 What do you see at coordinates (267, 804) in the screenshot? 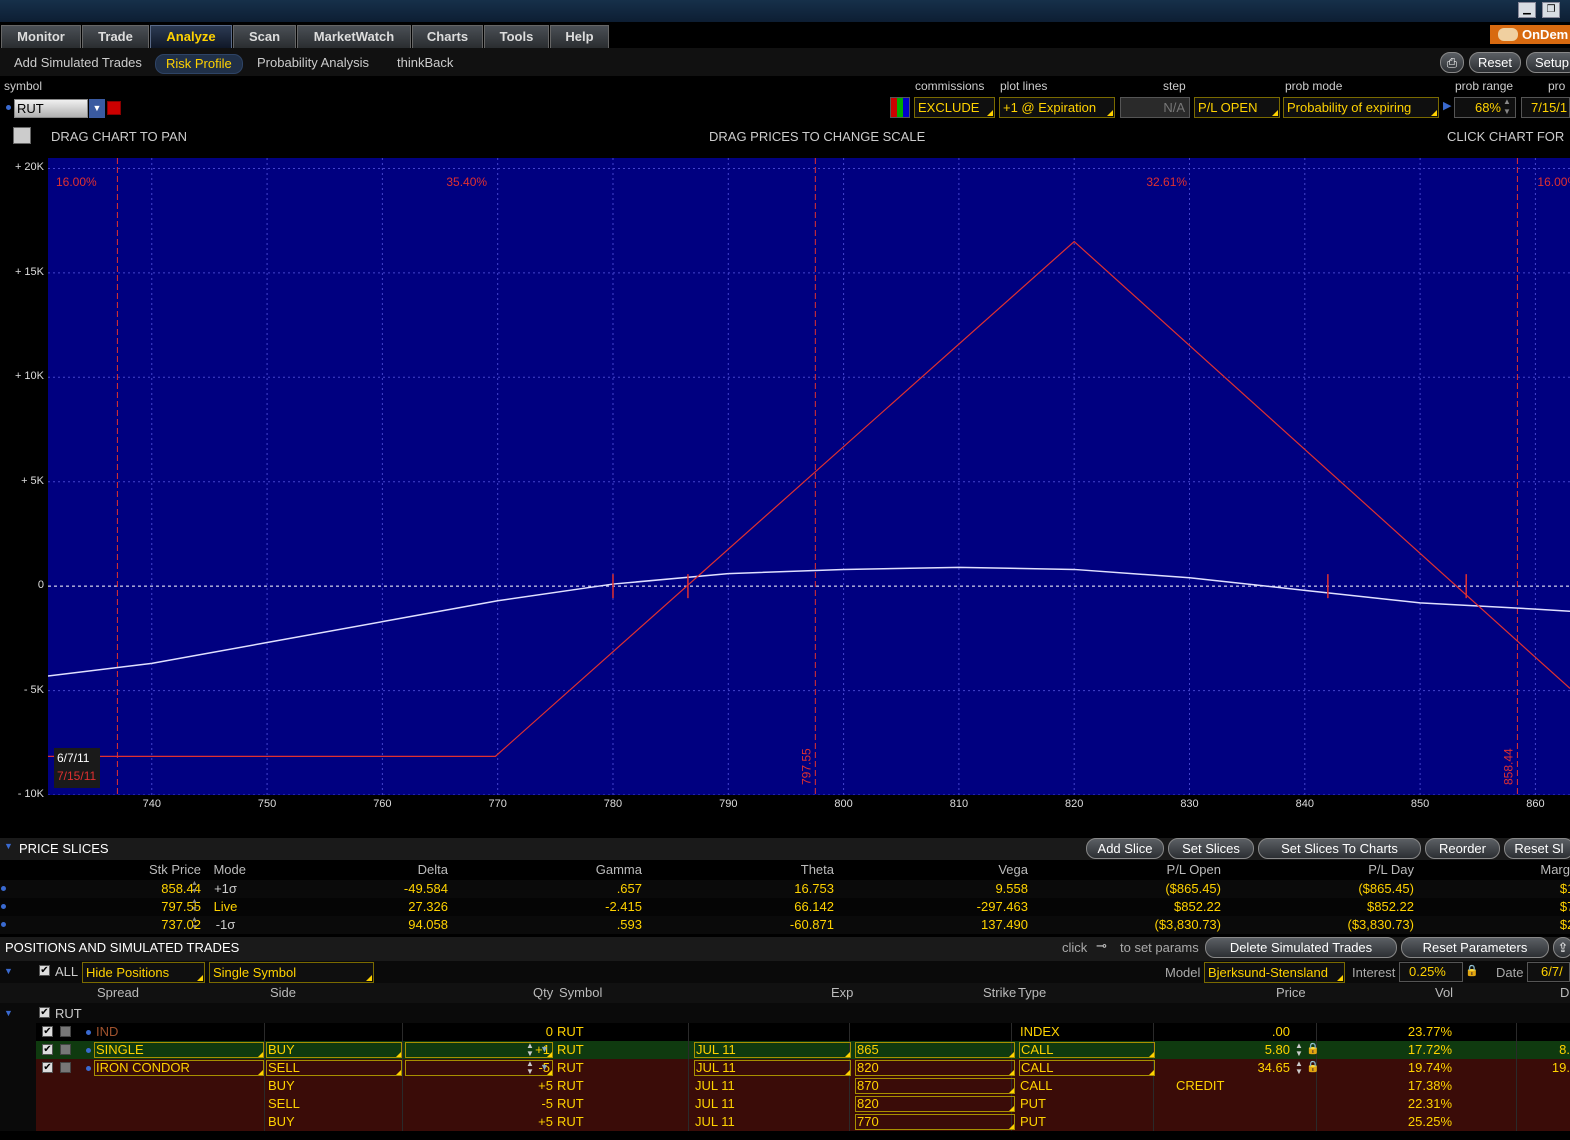
I see `x-tick-label: 750` at bounding box center [267, 804].